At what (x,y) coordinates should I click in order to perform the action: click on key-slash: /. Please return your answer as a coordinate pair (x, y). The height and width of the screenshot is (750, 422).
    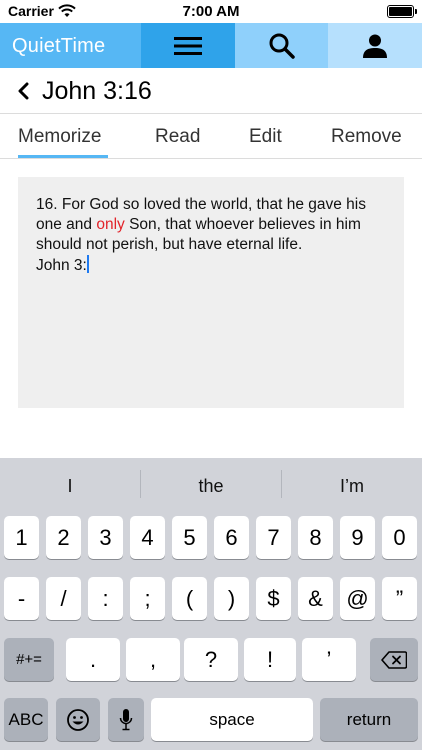
    Looking at the image, I should click on (63, 598).